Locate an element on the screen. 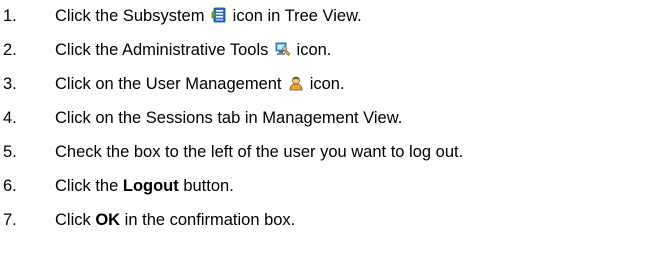 The height and width of the screenshot is (264, 647). step-2: 2. Click the Administrative Tools icon. is located at coordinates (165, 50).